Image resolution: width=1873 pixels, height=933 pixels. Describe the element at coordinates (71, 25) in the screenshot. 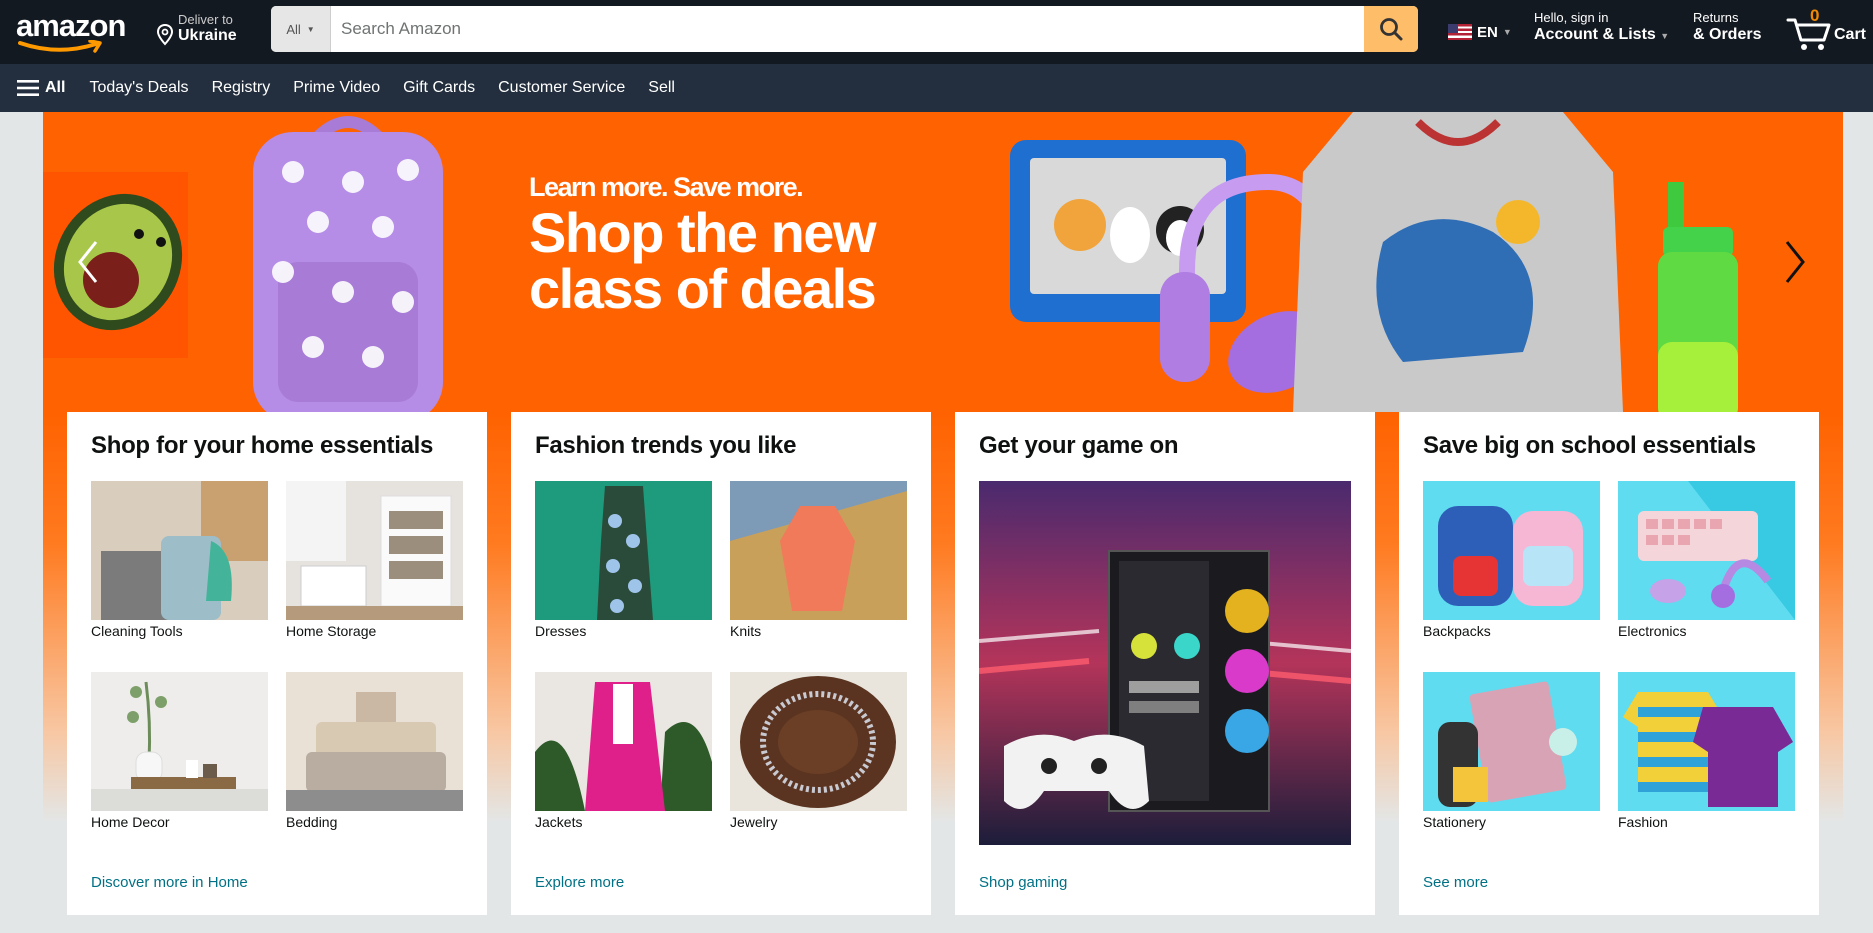

I see `logo-wordmark: amazon` at that location.